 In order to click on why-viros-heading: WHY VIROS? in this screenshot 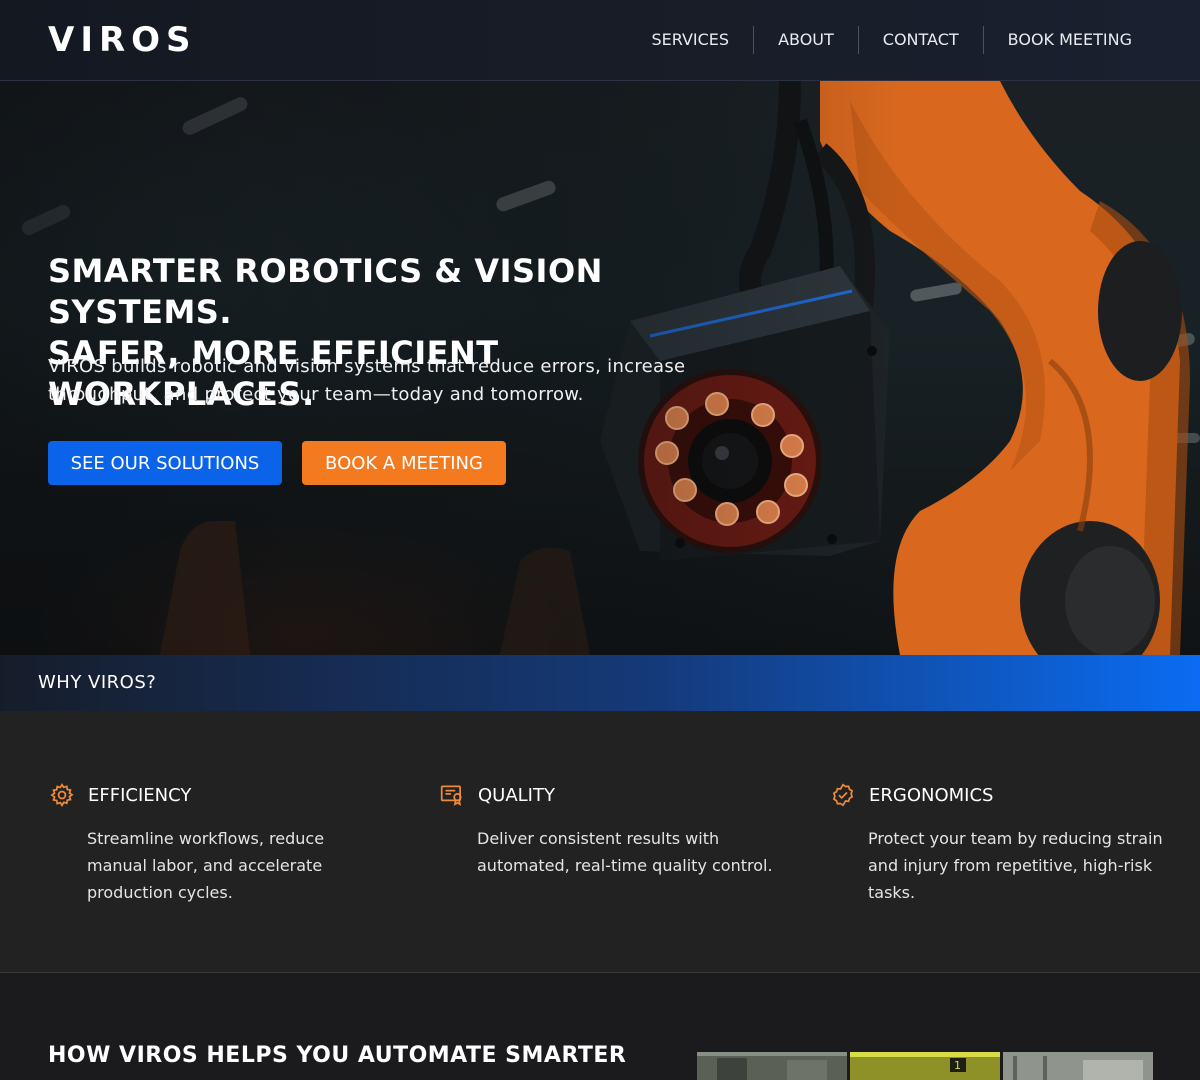, I will do `click(97, 682)`.